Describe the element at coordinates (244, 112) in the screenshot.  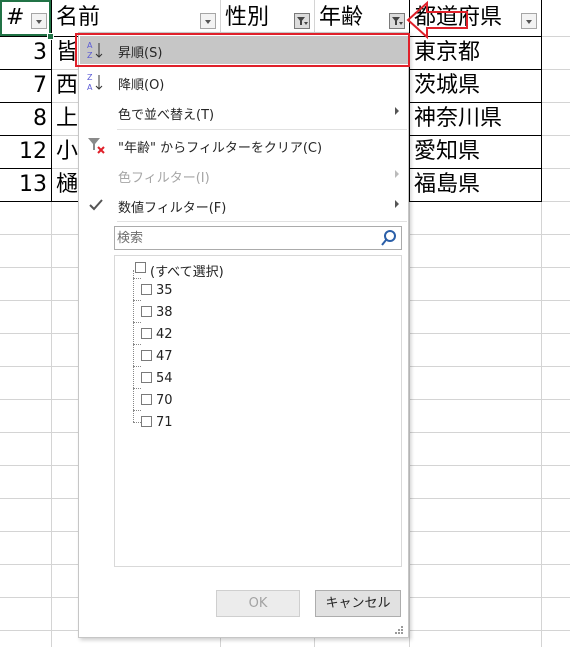
I see `menu-item-sort-by-color: 色で並べ替え(T)` at that location.